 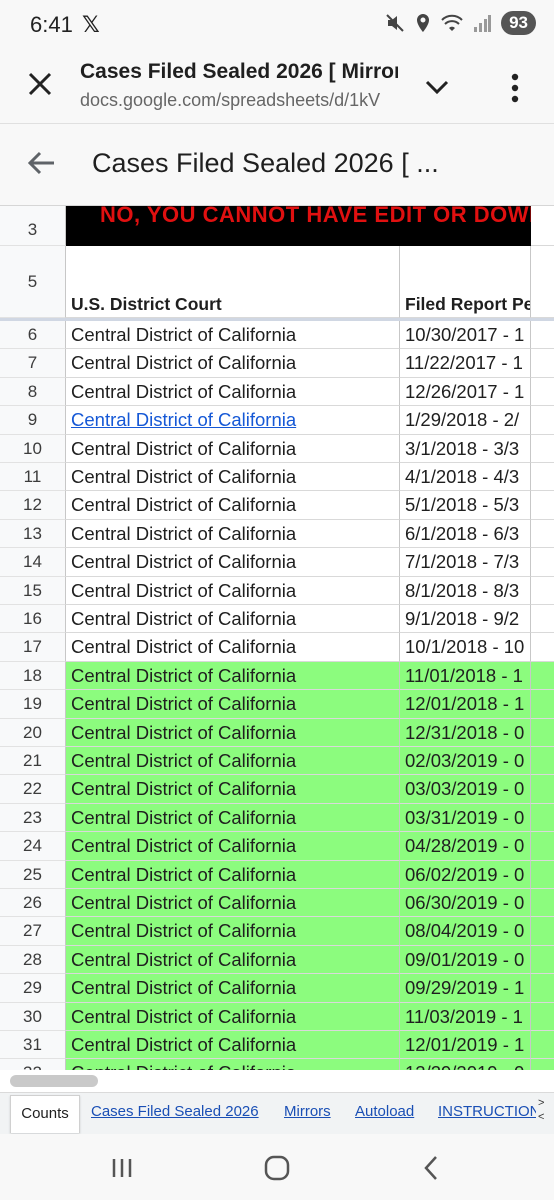 What do you see at coordinates (33, 1016) in the screenshot?
I see `row-number: 30` at bounding box center [33, 1016].